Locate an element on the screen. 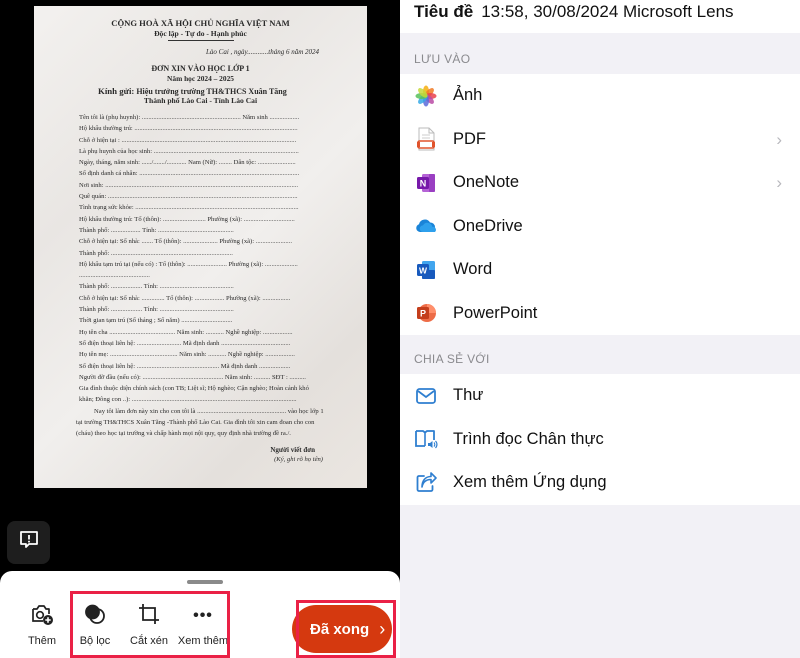 The image size is (800, 658). save-item-label: PowerPoint is located at coordinates (495, 312).